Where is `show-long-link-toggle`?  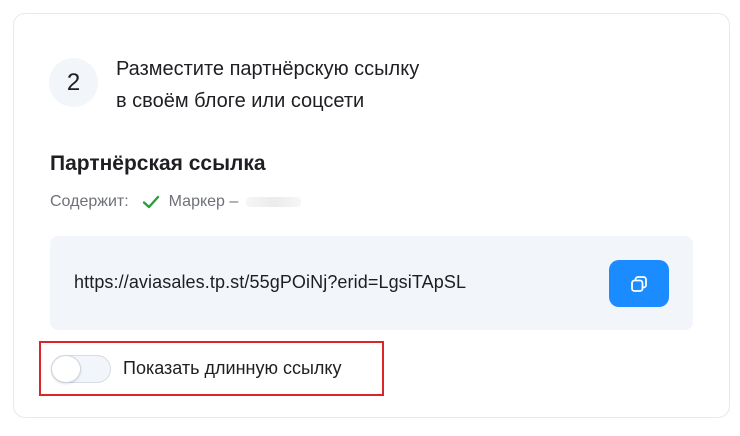
show-long-link-toggle is located at coordinates (81, 369).